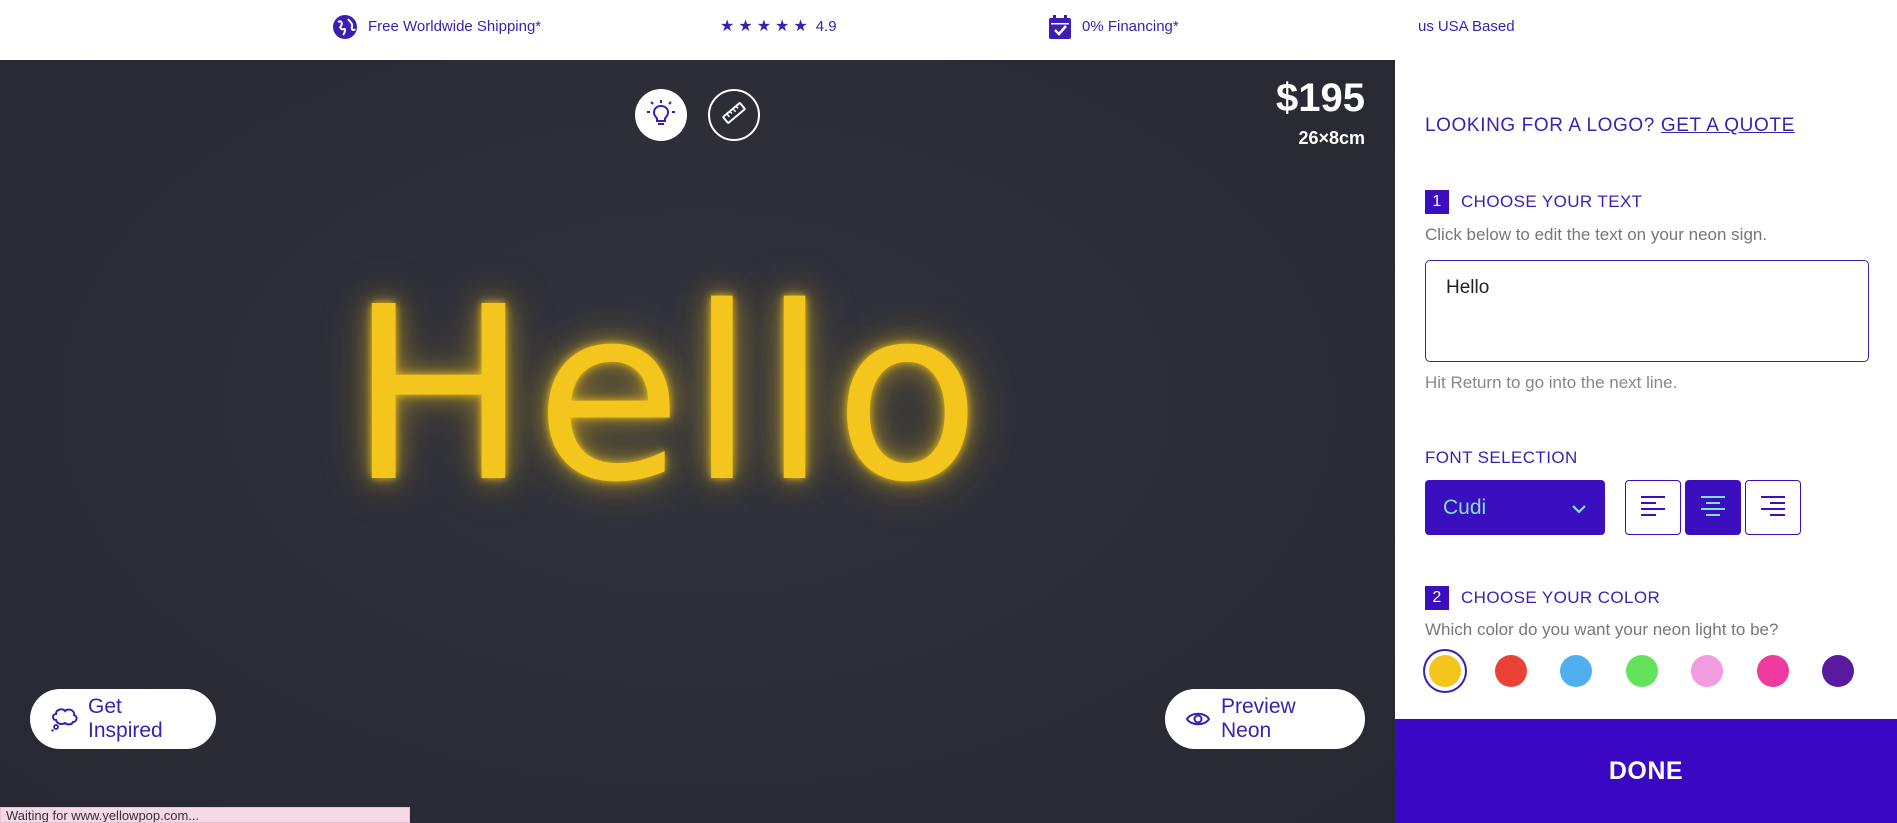 Image resolution: width=1897 pixels, height=823 pixels. What do you see at coordinates (1258, 718) in the screenshot?
I see `preview-neon-label: Preview Neon` at bounding box center [1258, 718].